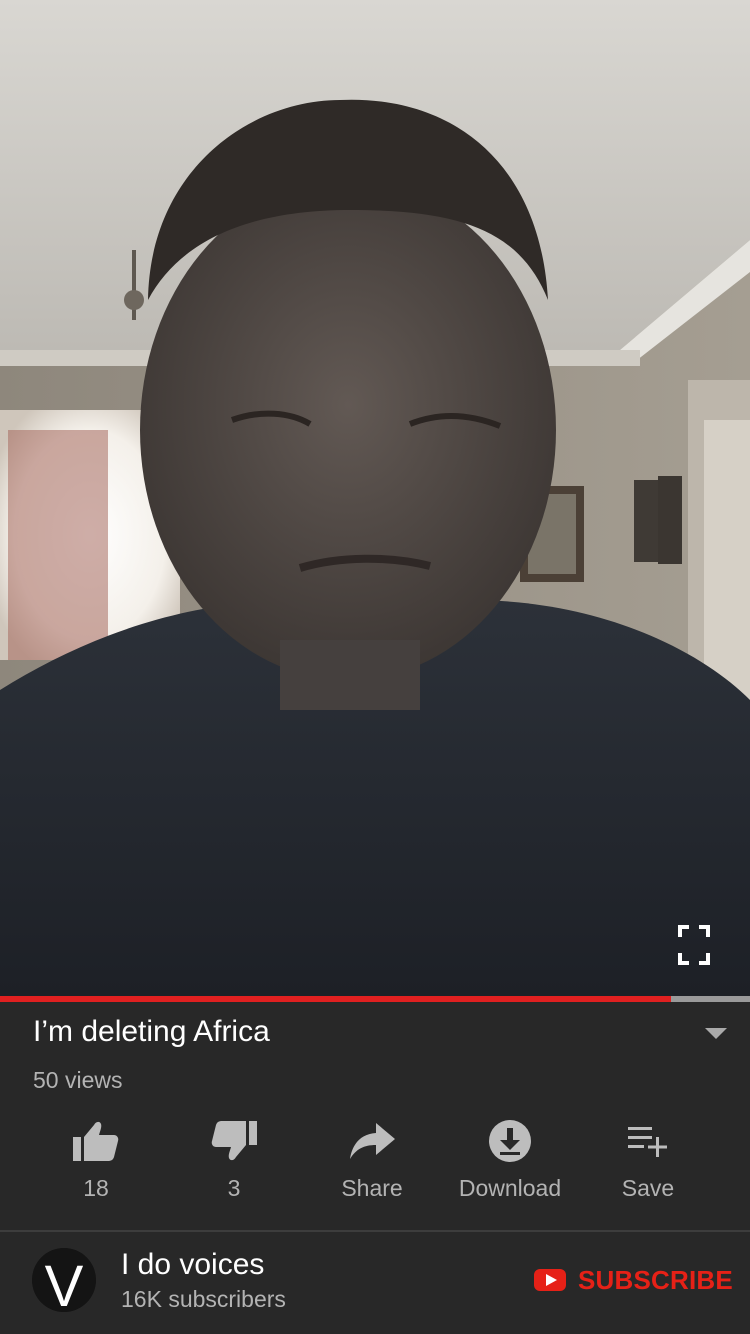 The width and height of the screenshot is (750, 1334). What do you see at coordinates (510, 1141) in the screenshot?
I see `download-icon` at bounding box center [510, 1141].